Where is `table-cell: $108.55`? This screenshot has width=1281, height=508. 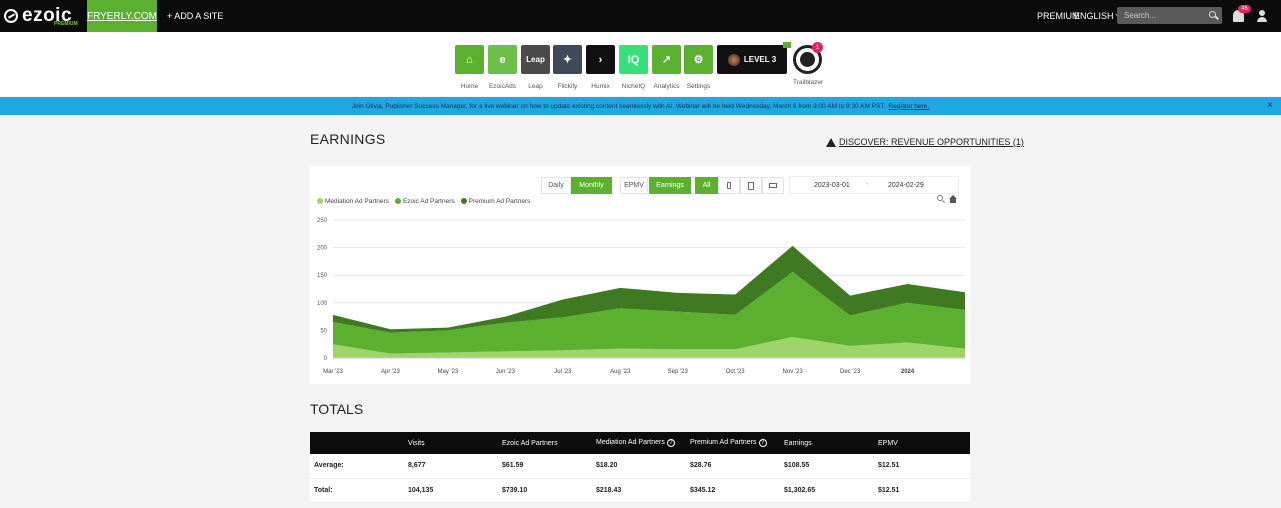 table-cell: $108.55 is located at coordinates (827, 466).